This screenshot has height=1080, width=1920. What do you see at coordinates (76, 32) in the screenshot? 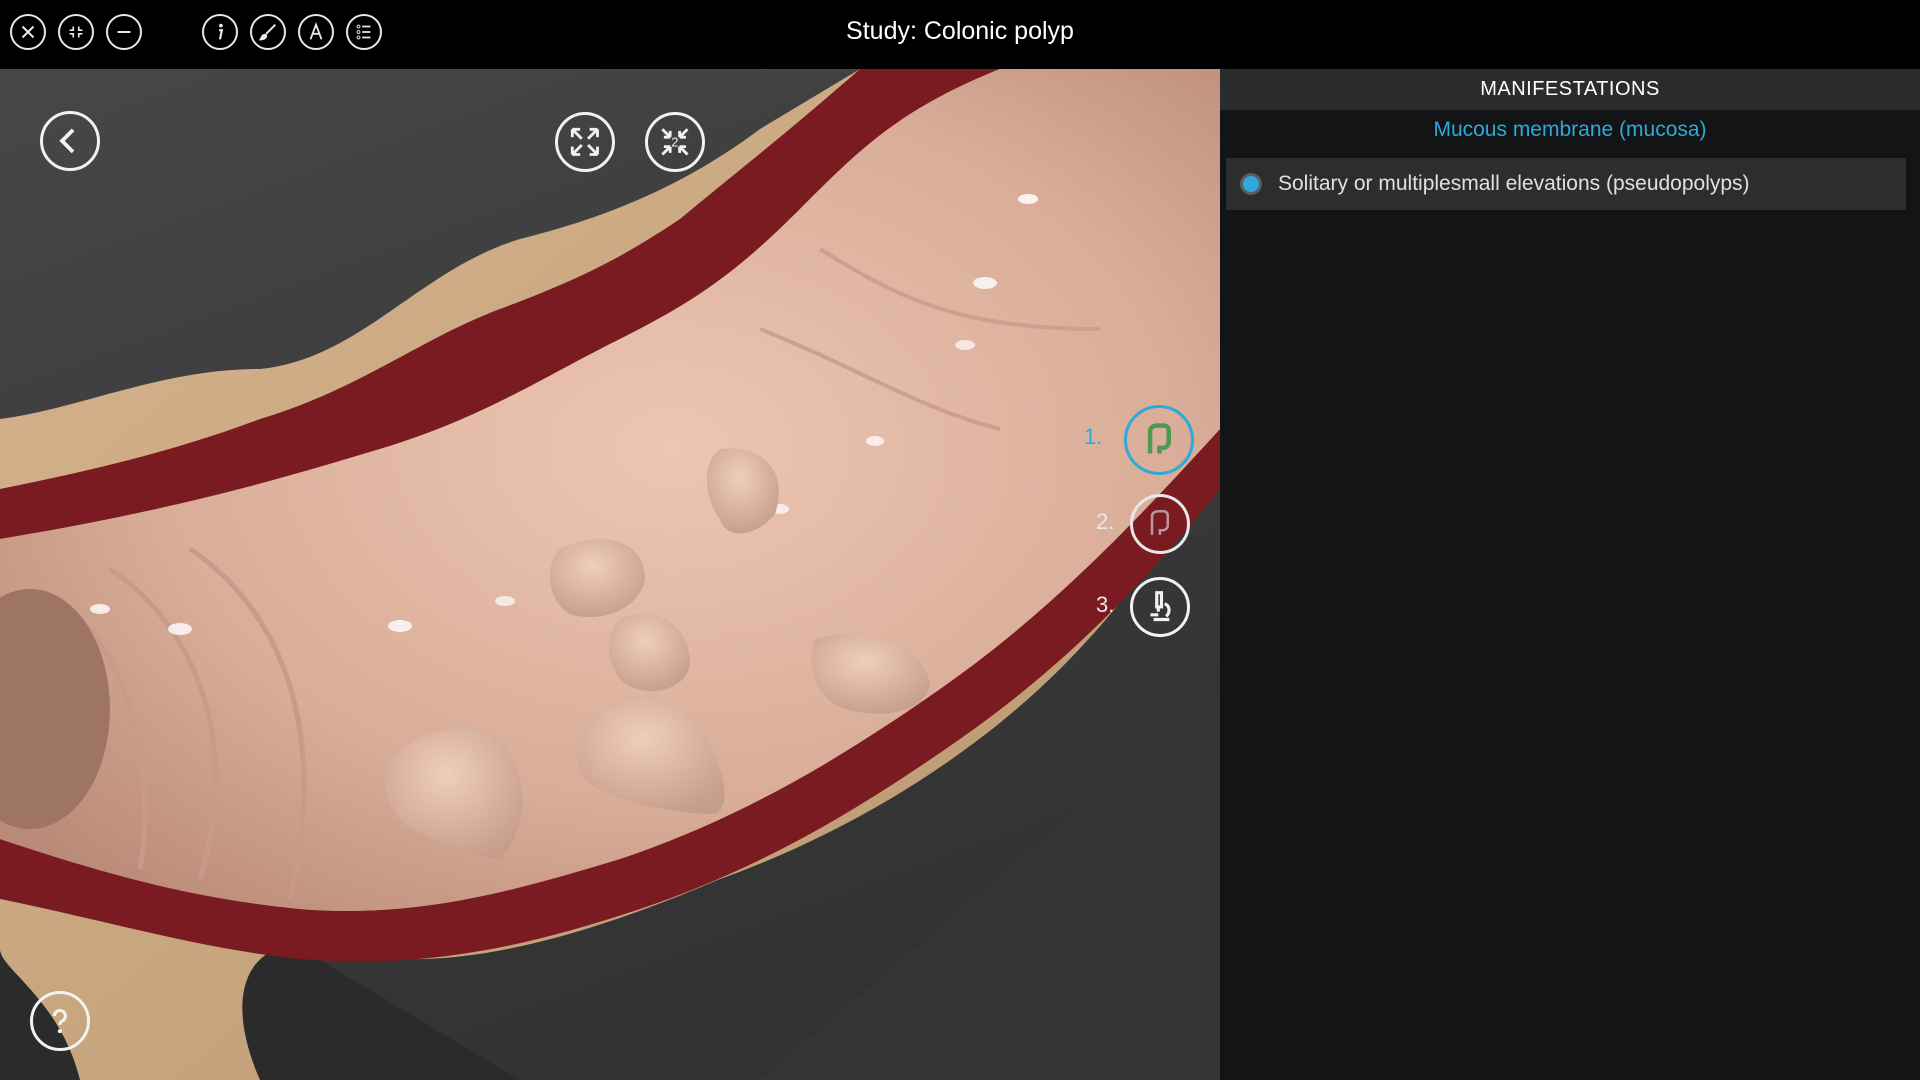
I see `collapse-icon` at bounding box center [76, 32].